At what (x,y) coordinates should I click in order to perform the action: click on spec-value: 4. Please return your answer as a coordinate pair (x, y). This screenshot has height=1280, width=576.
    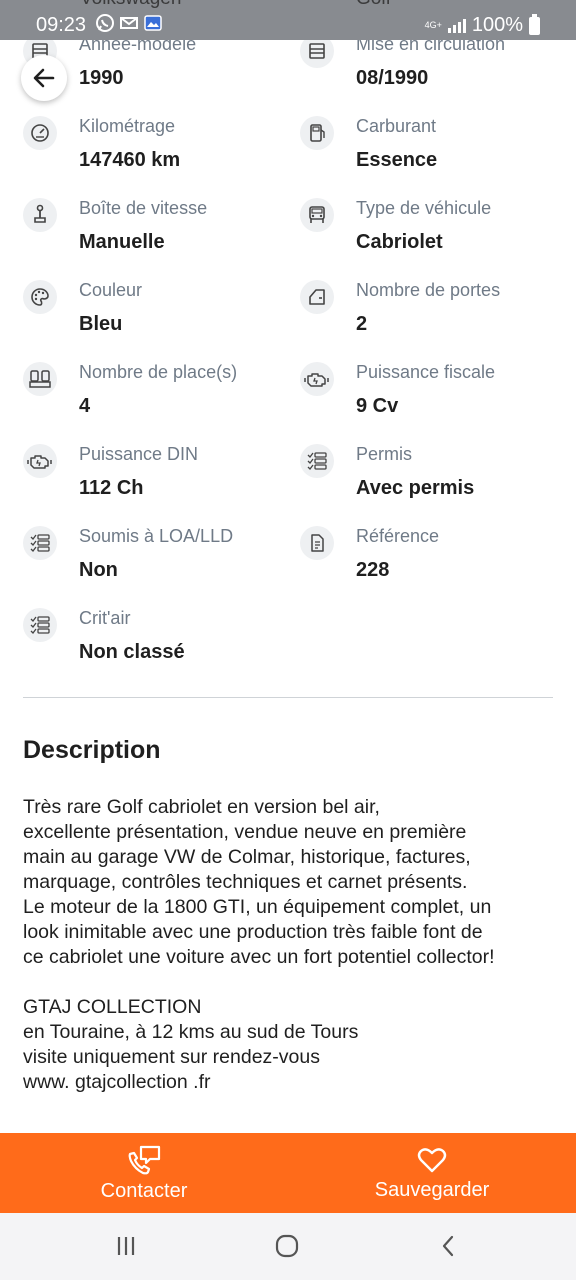
    Looking at the image, I should click on (85, 406).